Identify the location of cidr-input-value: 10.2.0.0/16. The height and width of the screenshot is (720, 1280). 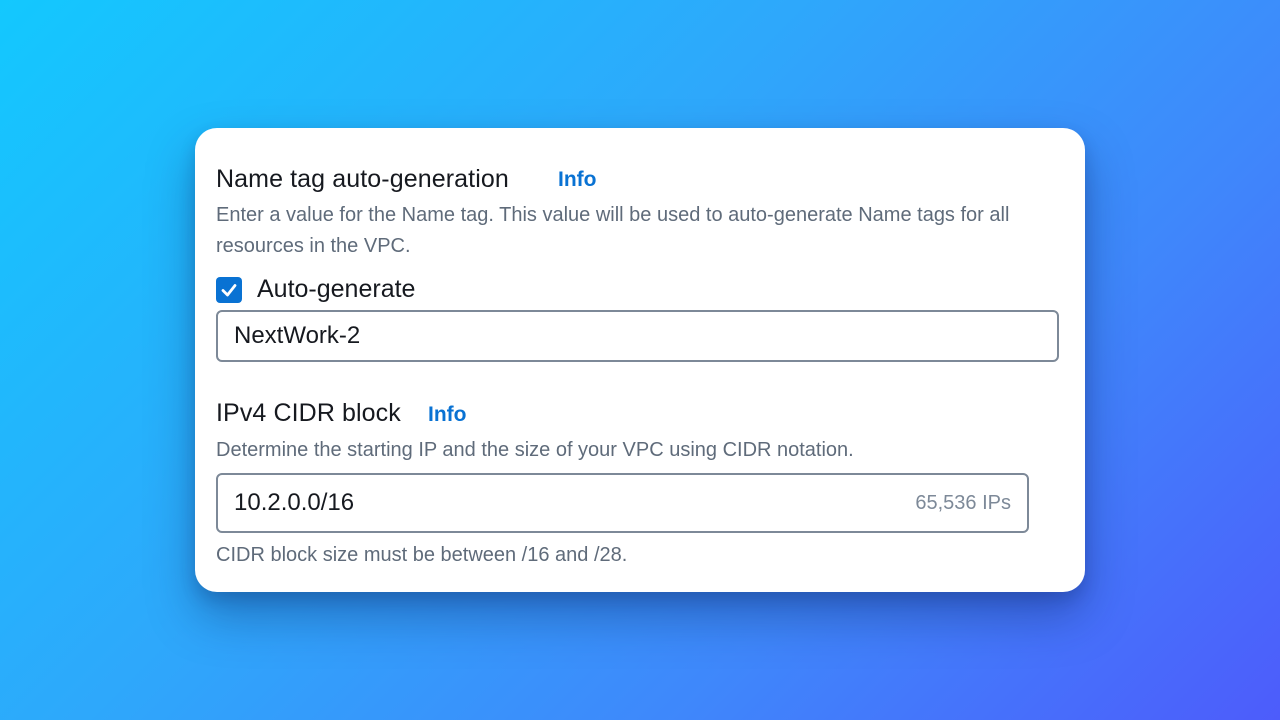
(294, 502).